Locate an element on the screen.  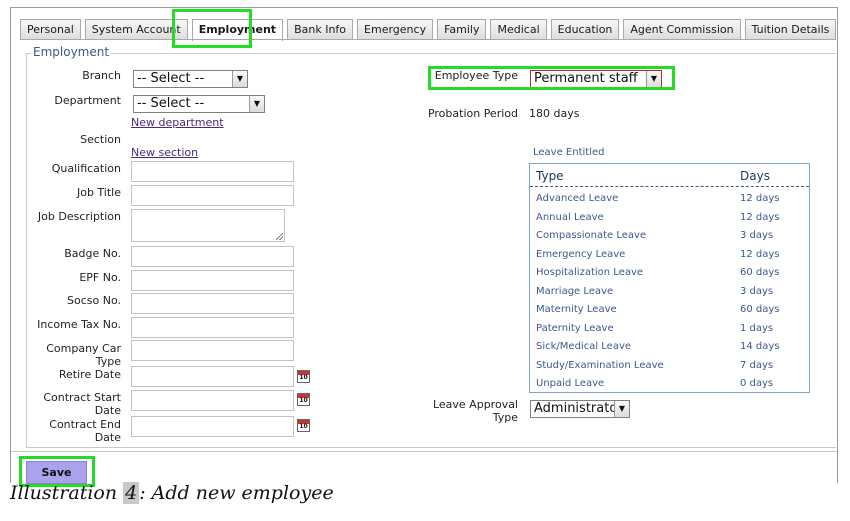
figure-caption: Illustration 4: Add new employee is located at coordinates (172, 493).